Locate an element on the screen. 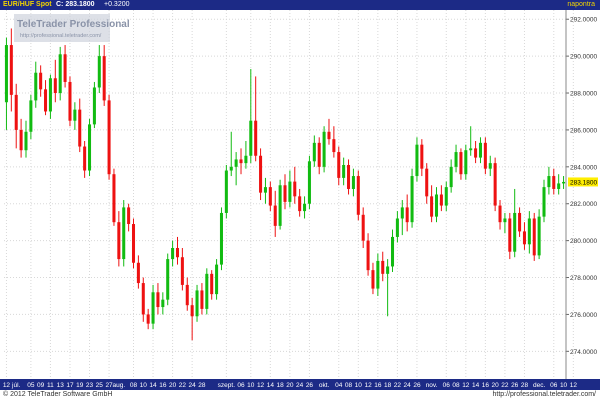 The width and height of the screenshot is (600, 400). y-tick-label: 276.0000 is located at coordinates (583, 315).